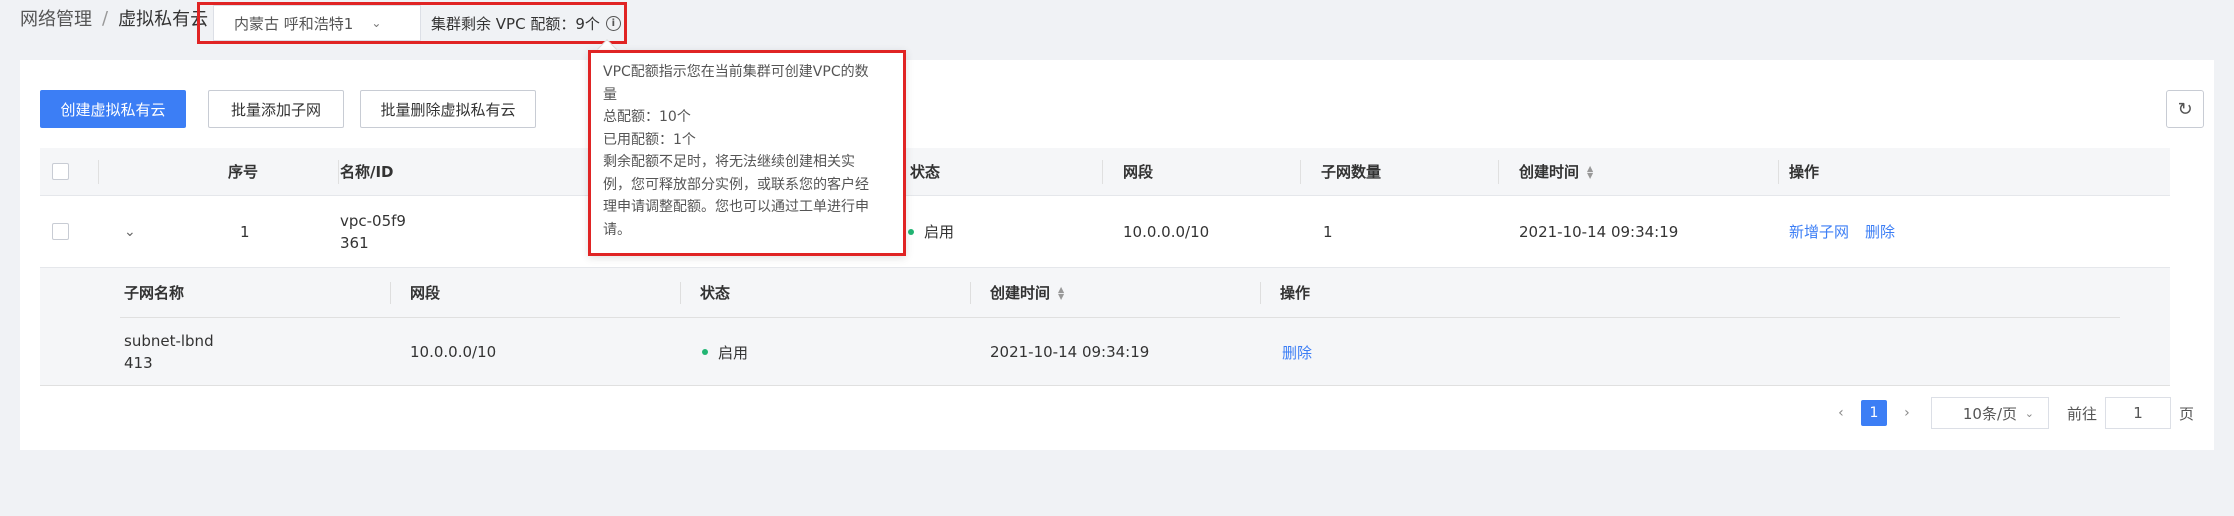  What do you see at coordinates (60, 171) in the screenshot?
I see `select-all-checkbox` at bounding box center [60, 171].